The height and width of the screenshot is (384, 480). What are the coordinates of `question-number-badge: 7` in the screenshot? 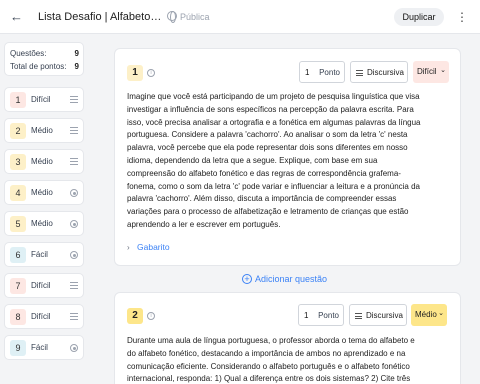 It's located at (18, 286).